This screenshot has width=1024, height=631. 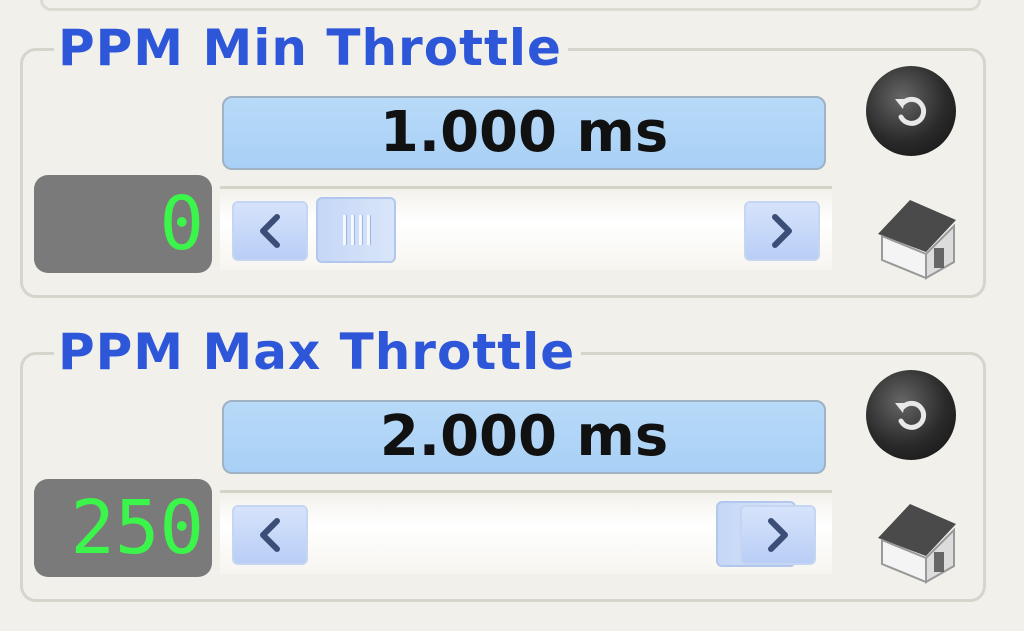 I want to click on previous-group-border, so click(x=510, y=5).